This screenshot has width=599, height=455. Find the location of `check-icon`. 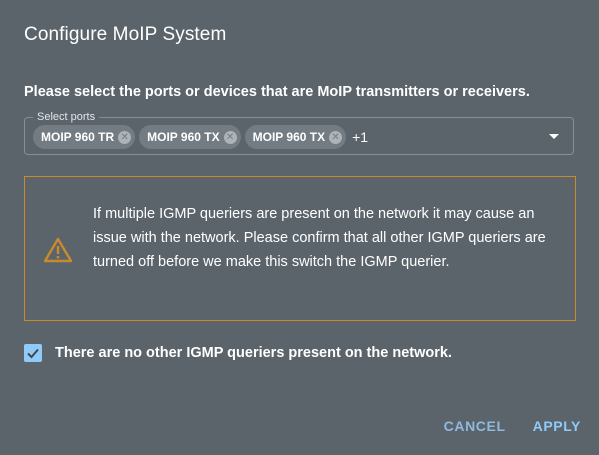

check-icon is located at coordinates (33, 353).